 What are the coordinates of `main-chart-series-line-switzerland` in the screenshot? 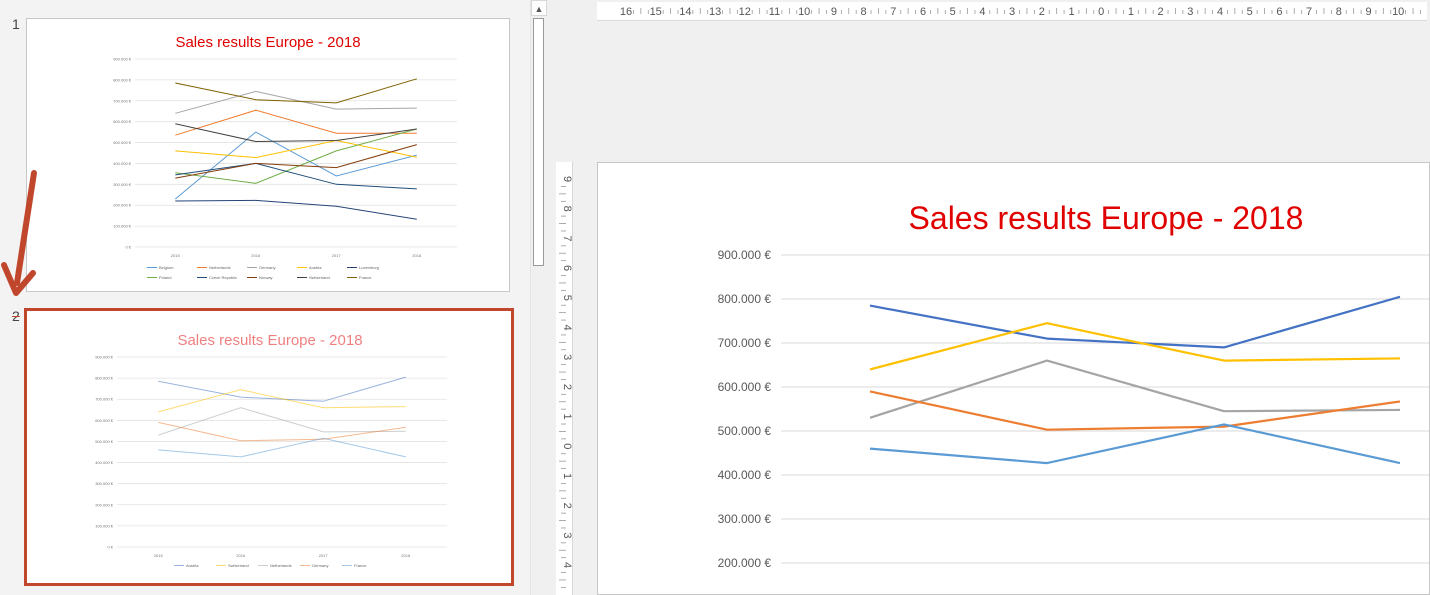 It's located at (1135, 346).